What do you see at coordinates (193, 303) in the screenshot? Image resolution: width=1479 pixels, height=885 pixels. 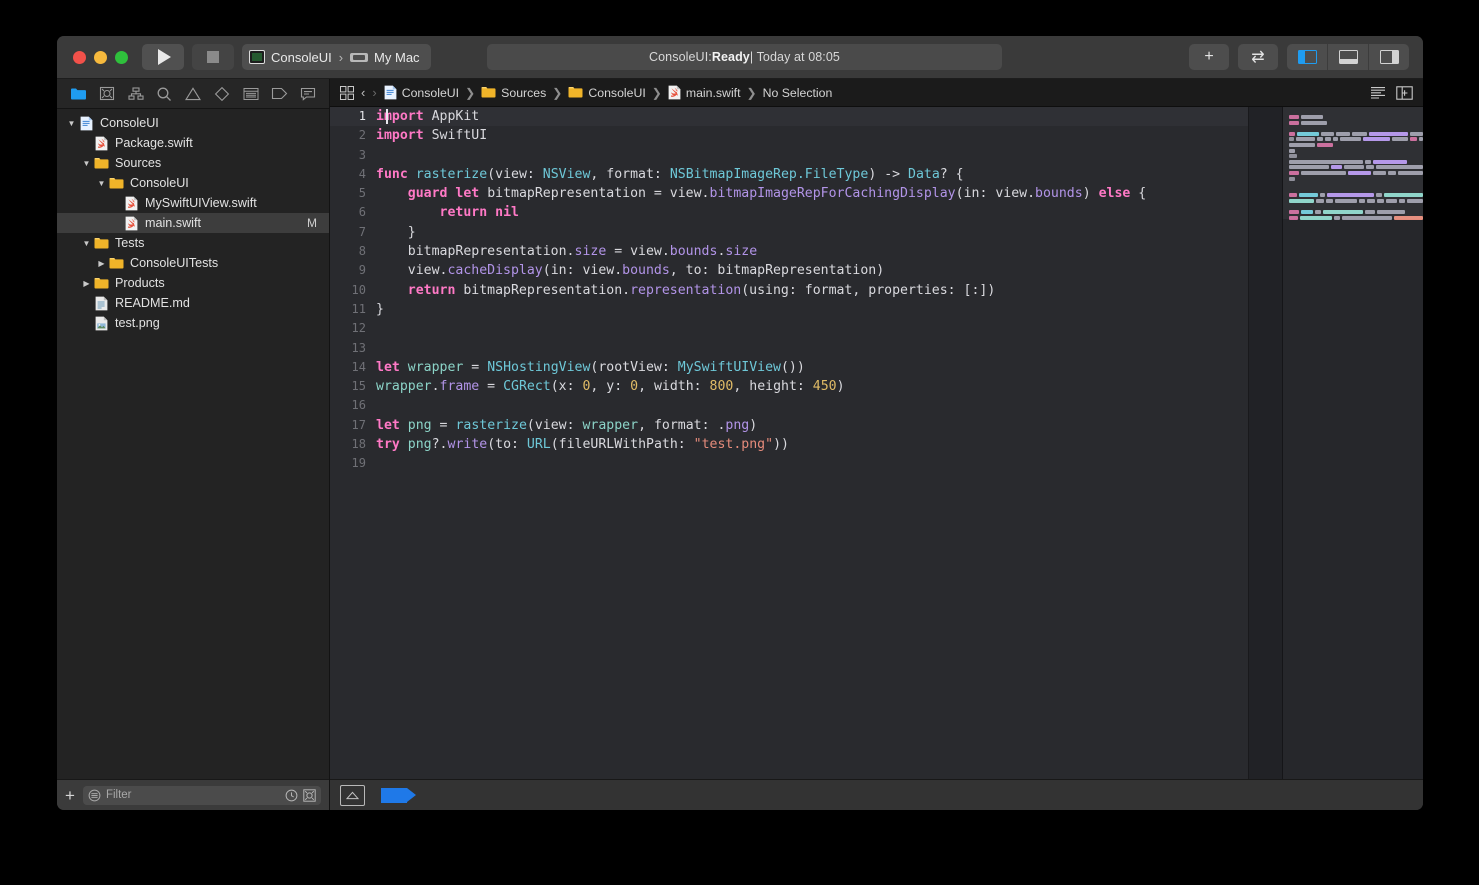 I see `file-tree-row: README.md` at bounding box center [193, 303].